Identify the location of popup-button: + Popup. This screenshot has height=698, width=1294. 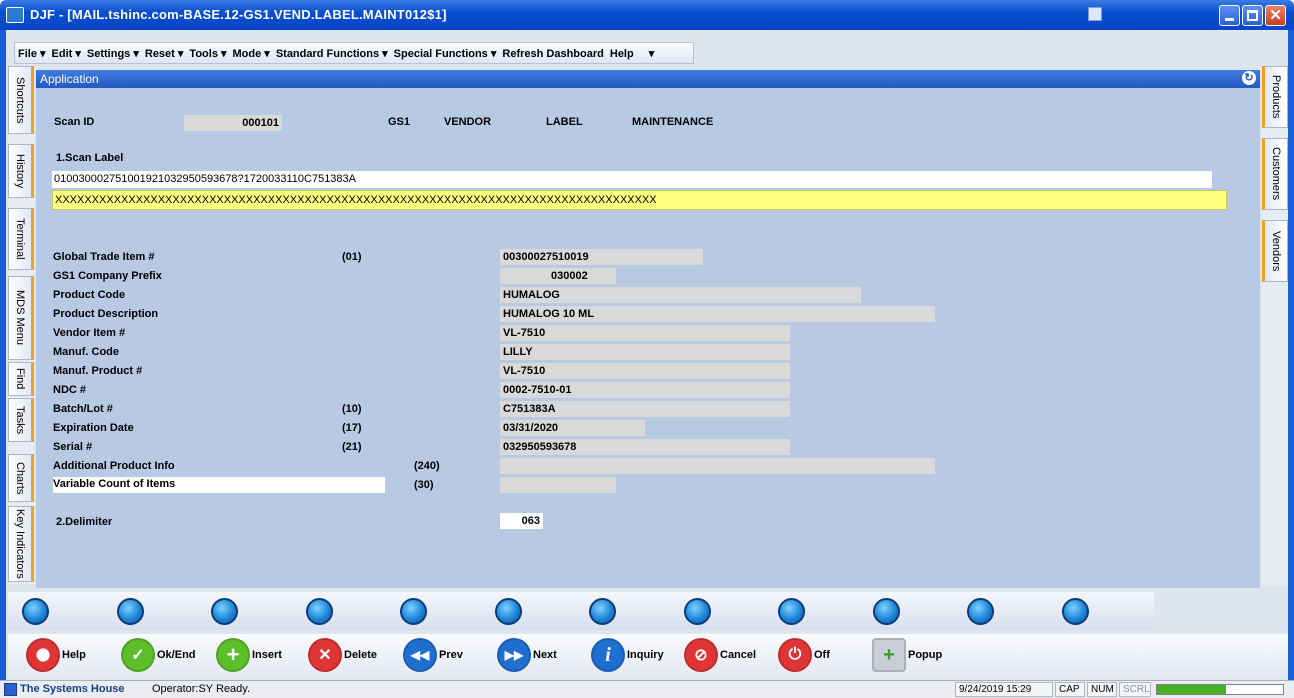
(907, 655).